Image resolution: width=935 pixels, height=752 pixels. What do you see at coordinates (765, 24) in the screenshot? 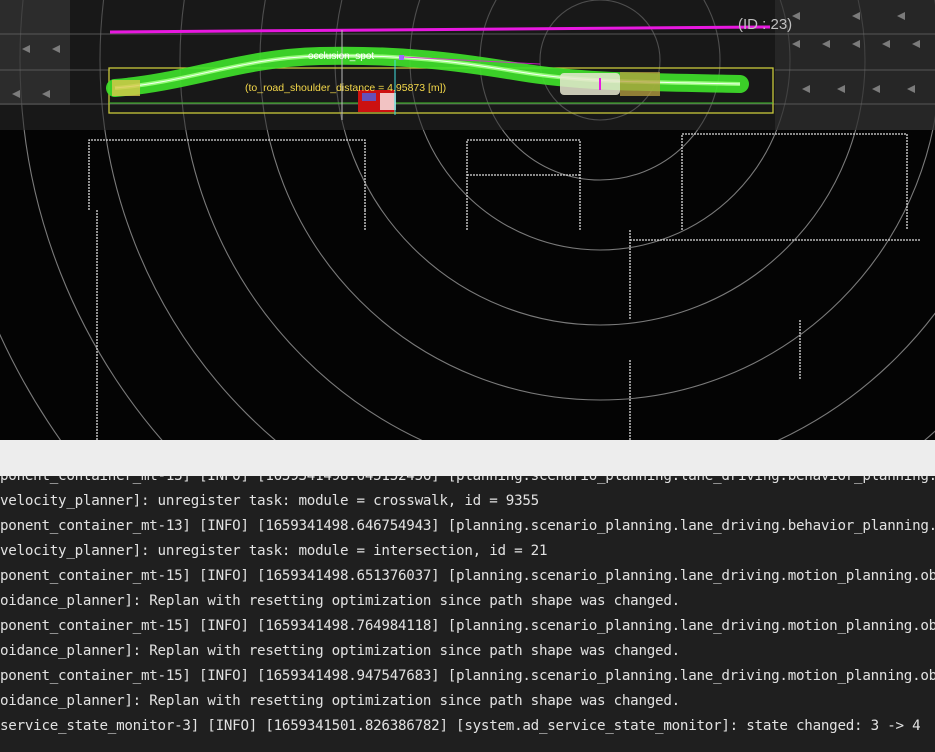
I see `object-id-label: (ID : 23)` at bounding box center [765, 24].